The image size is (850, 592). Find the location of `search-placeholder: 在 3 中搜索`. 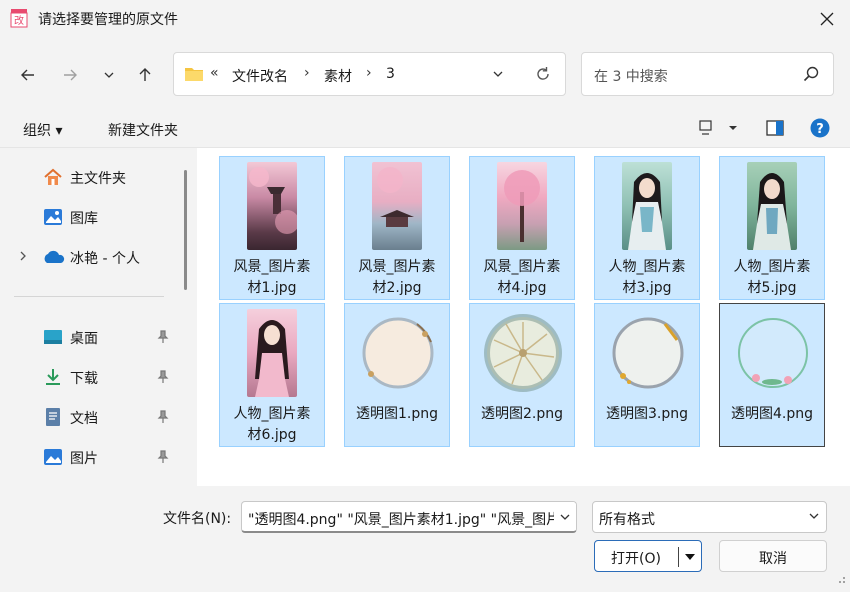

search-placeholder: 在 3 中搜索 is located at coordinates (631, 76).